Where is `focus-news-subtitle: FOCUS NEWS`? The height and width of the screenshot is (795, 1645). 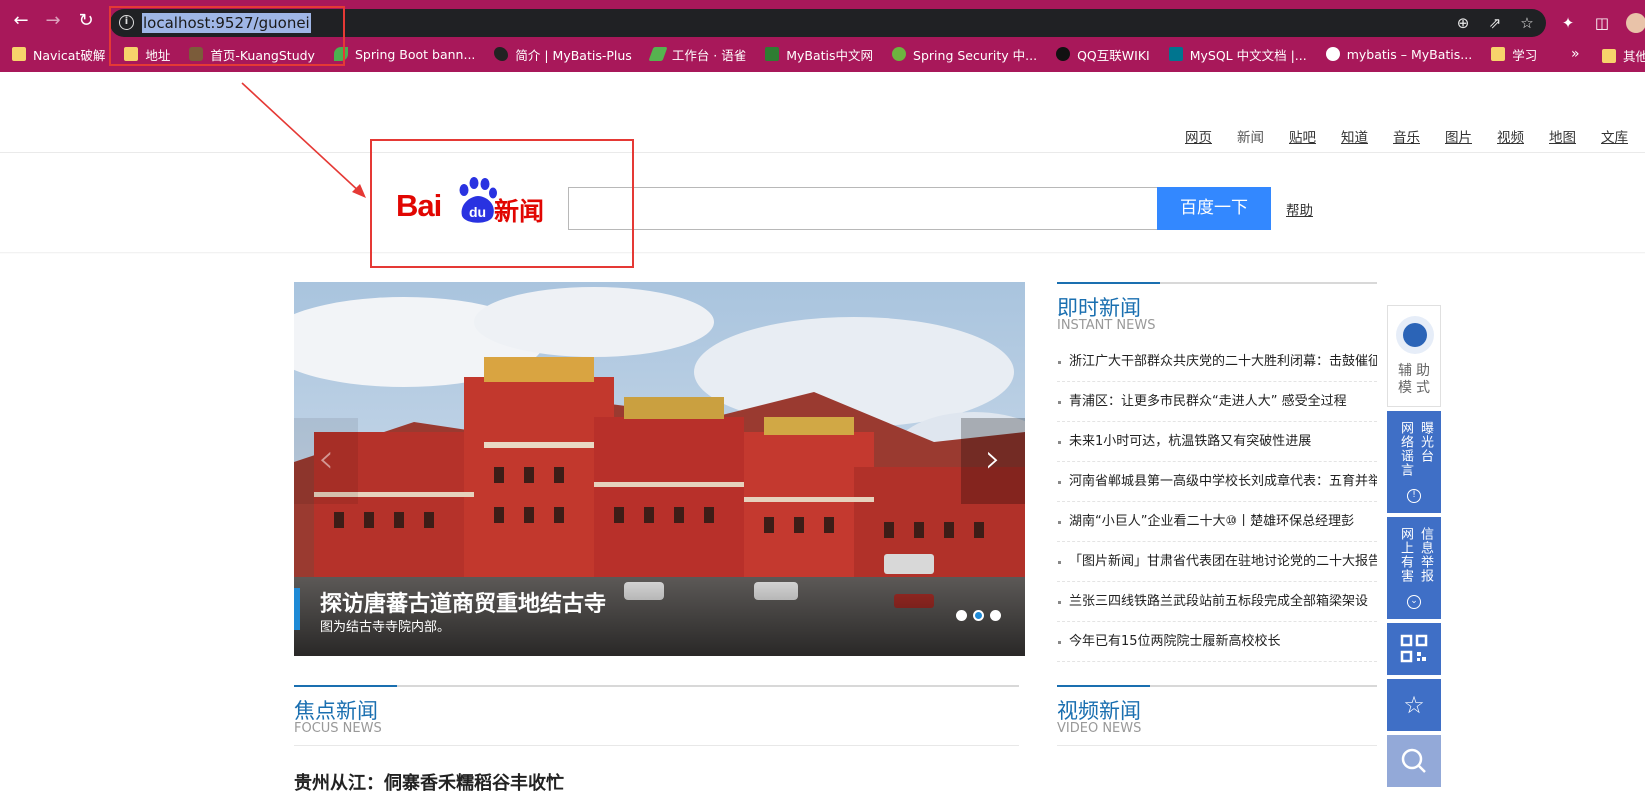
focus-news-subtitle: FOCUS NEWS is located at coordinates (338, 728).